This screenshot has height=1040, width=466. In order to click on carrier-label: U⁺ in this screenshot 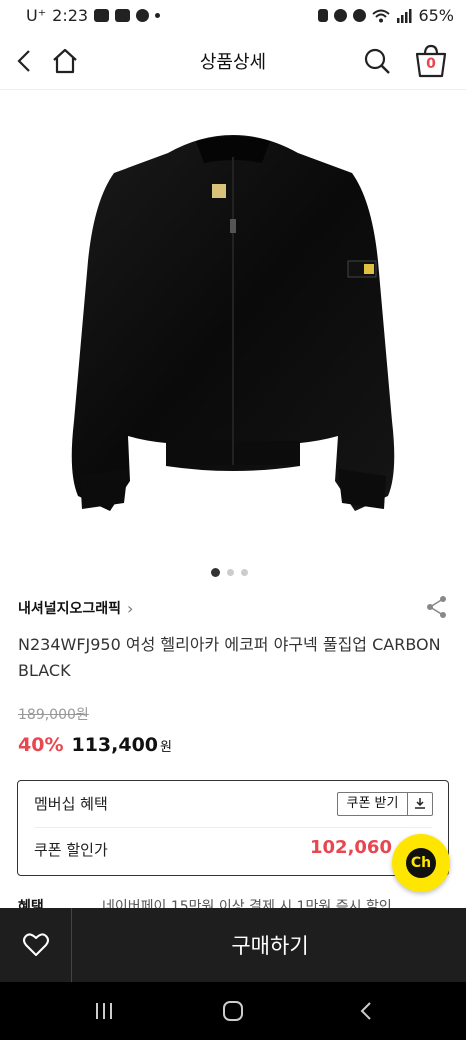, I will do `click(36, 15)`.